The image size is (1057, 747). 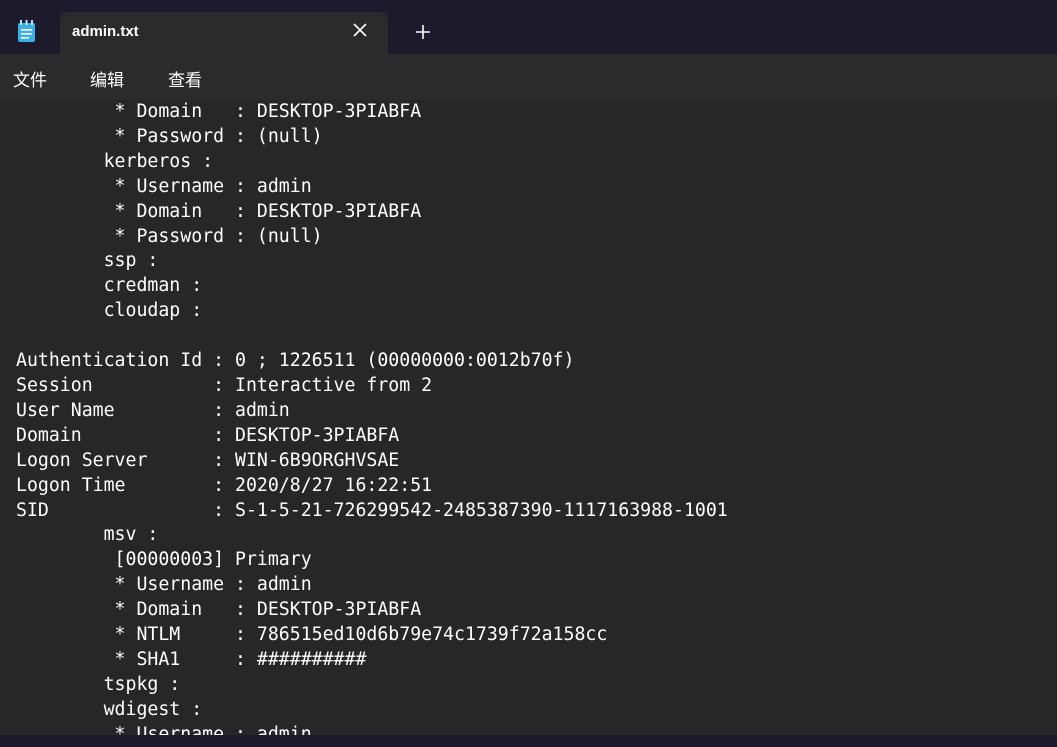 I want to click on close-icon, so click(x=360, y=30).